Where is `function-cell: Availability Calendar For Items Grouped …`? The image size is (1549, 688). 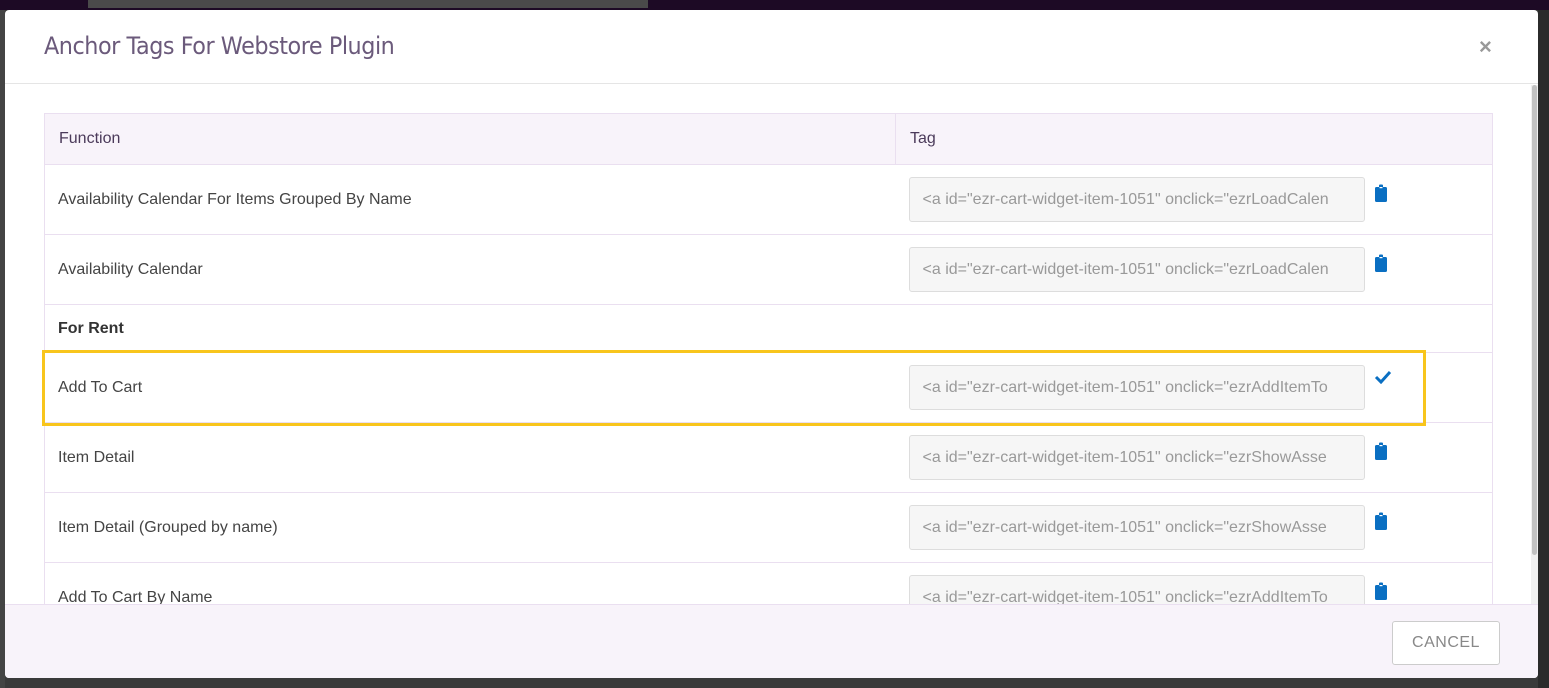
function-cell: Availability Calendar For Items Grouped … is located at coordinates (470, 199).